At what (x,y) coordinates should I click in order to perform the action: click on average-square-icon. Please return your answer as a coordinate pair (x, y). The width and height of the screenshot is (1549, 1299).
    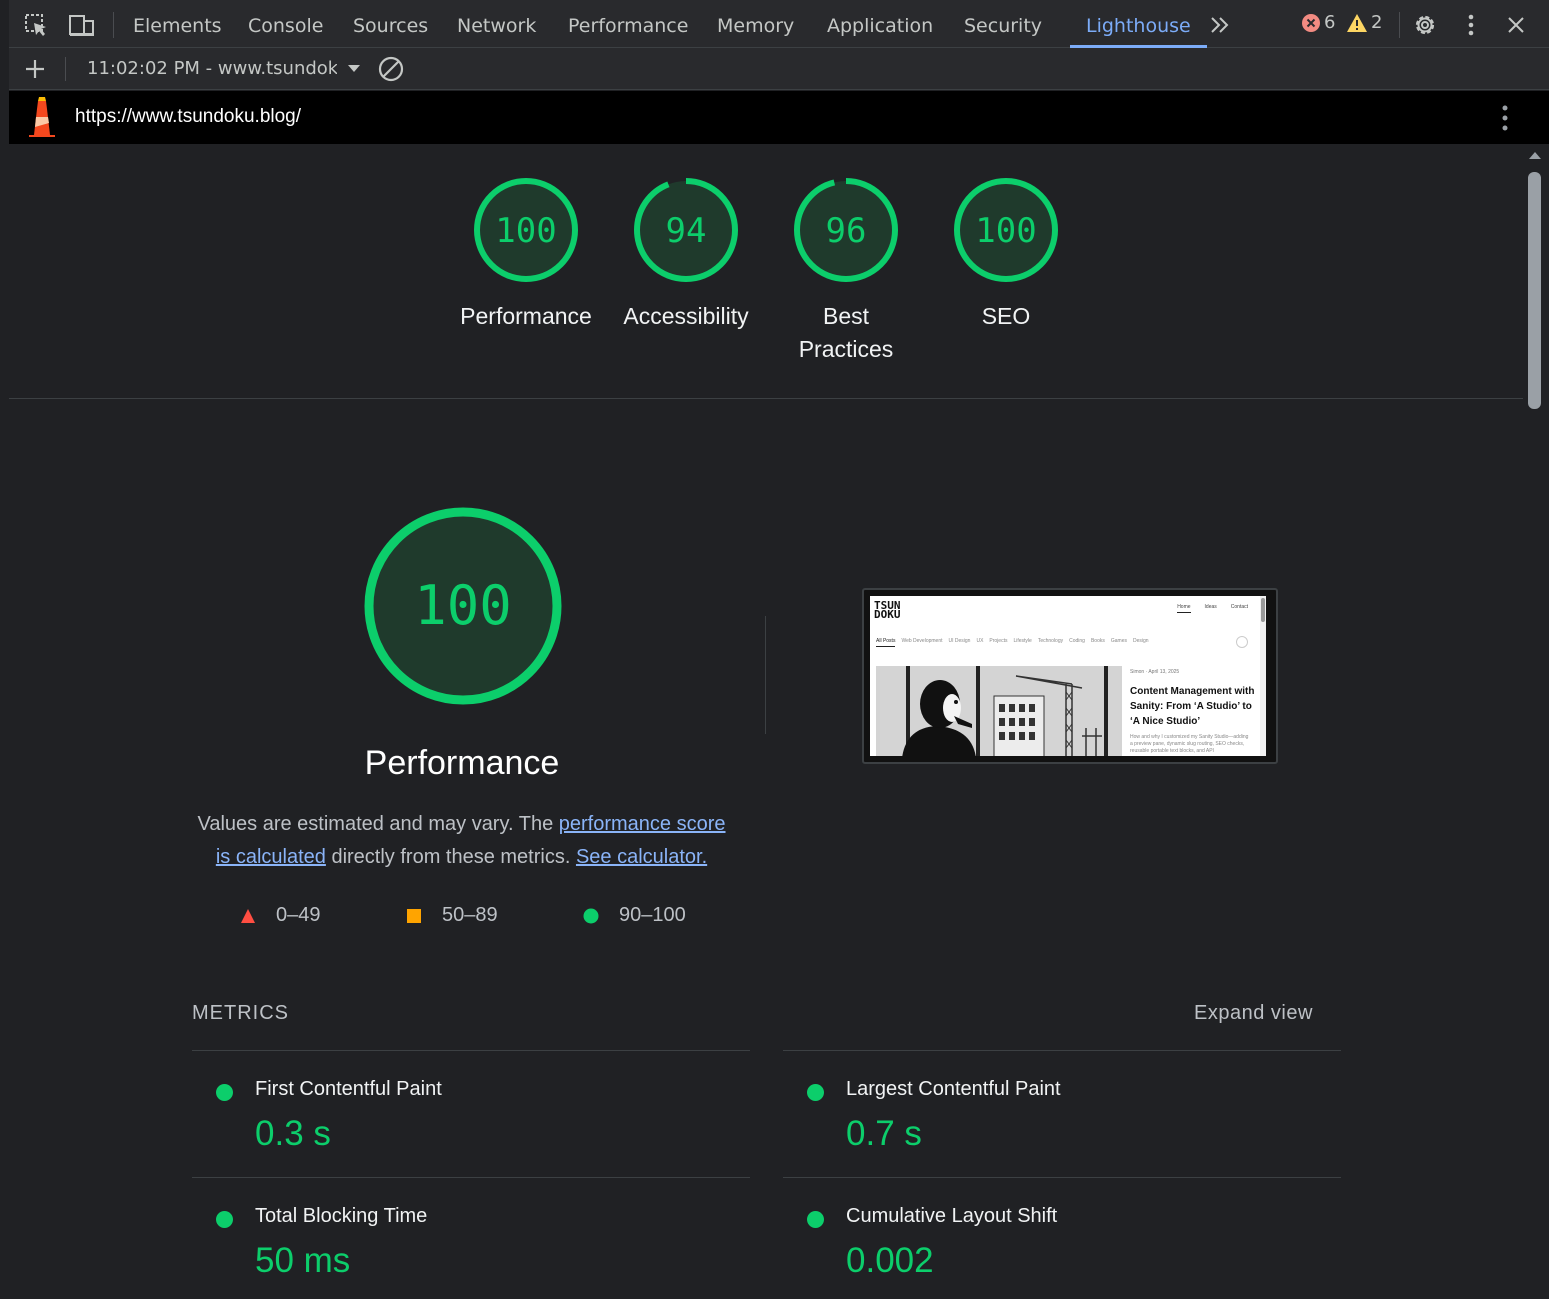
    Looking at the image, I should click on (414, 915).